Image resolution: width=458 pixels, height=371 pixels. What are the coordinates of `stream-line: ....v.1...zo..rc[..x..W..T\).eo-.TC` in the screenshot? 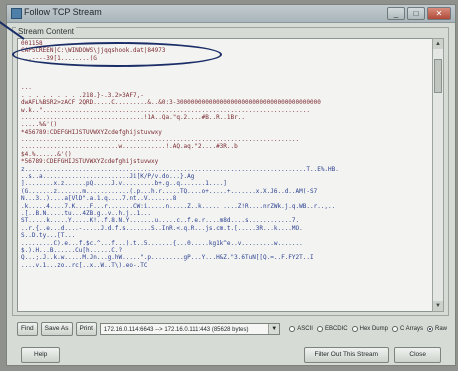 It's located at (84, 265).